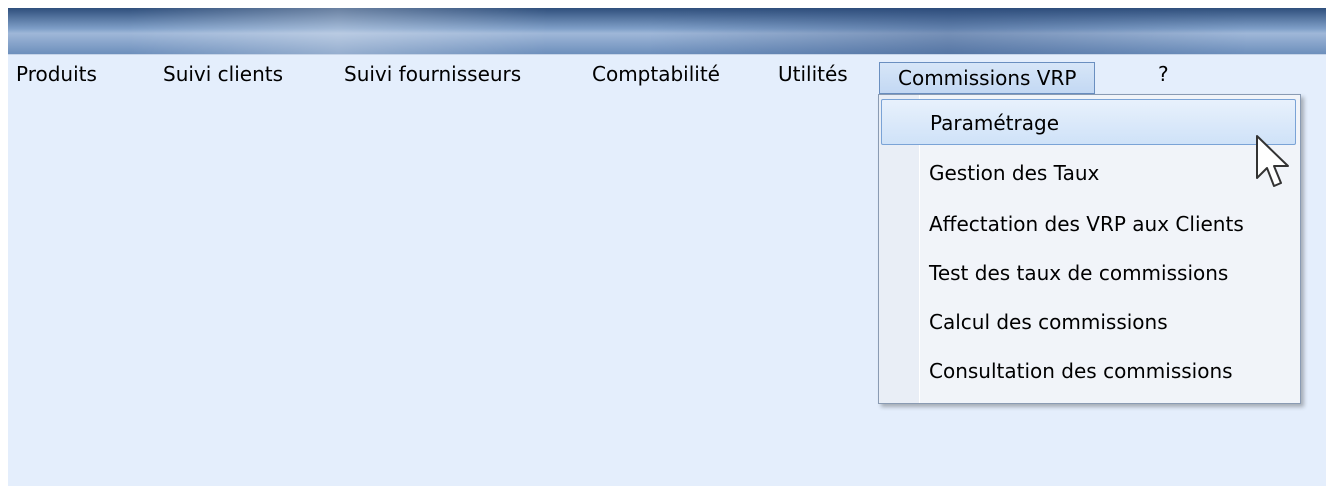 This screenshot has width=1326, height=486. I want to click on menu-item-label: Gestion des Taux, so click(1014, 173).